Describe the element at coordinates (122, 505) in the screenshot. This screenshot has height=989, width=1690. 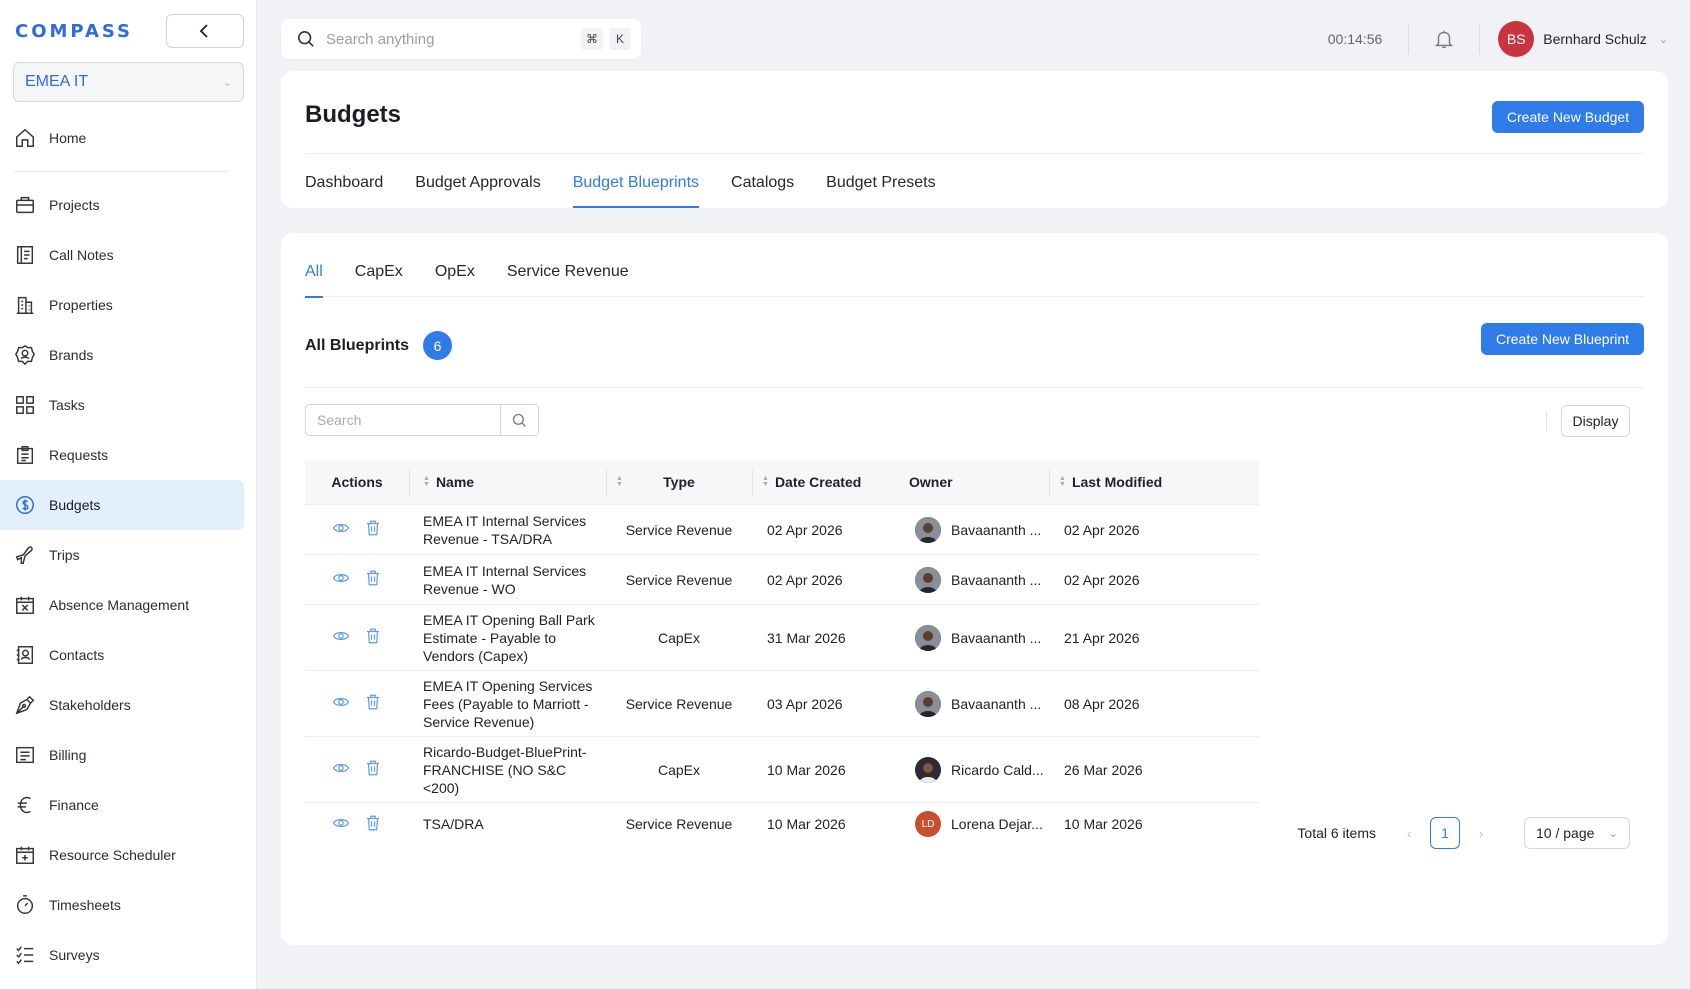
I see `sidebar-item-budgets: Budgets` at that location.